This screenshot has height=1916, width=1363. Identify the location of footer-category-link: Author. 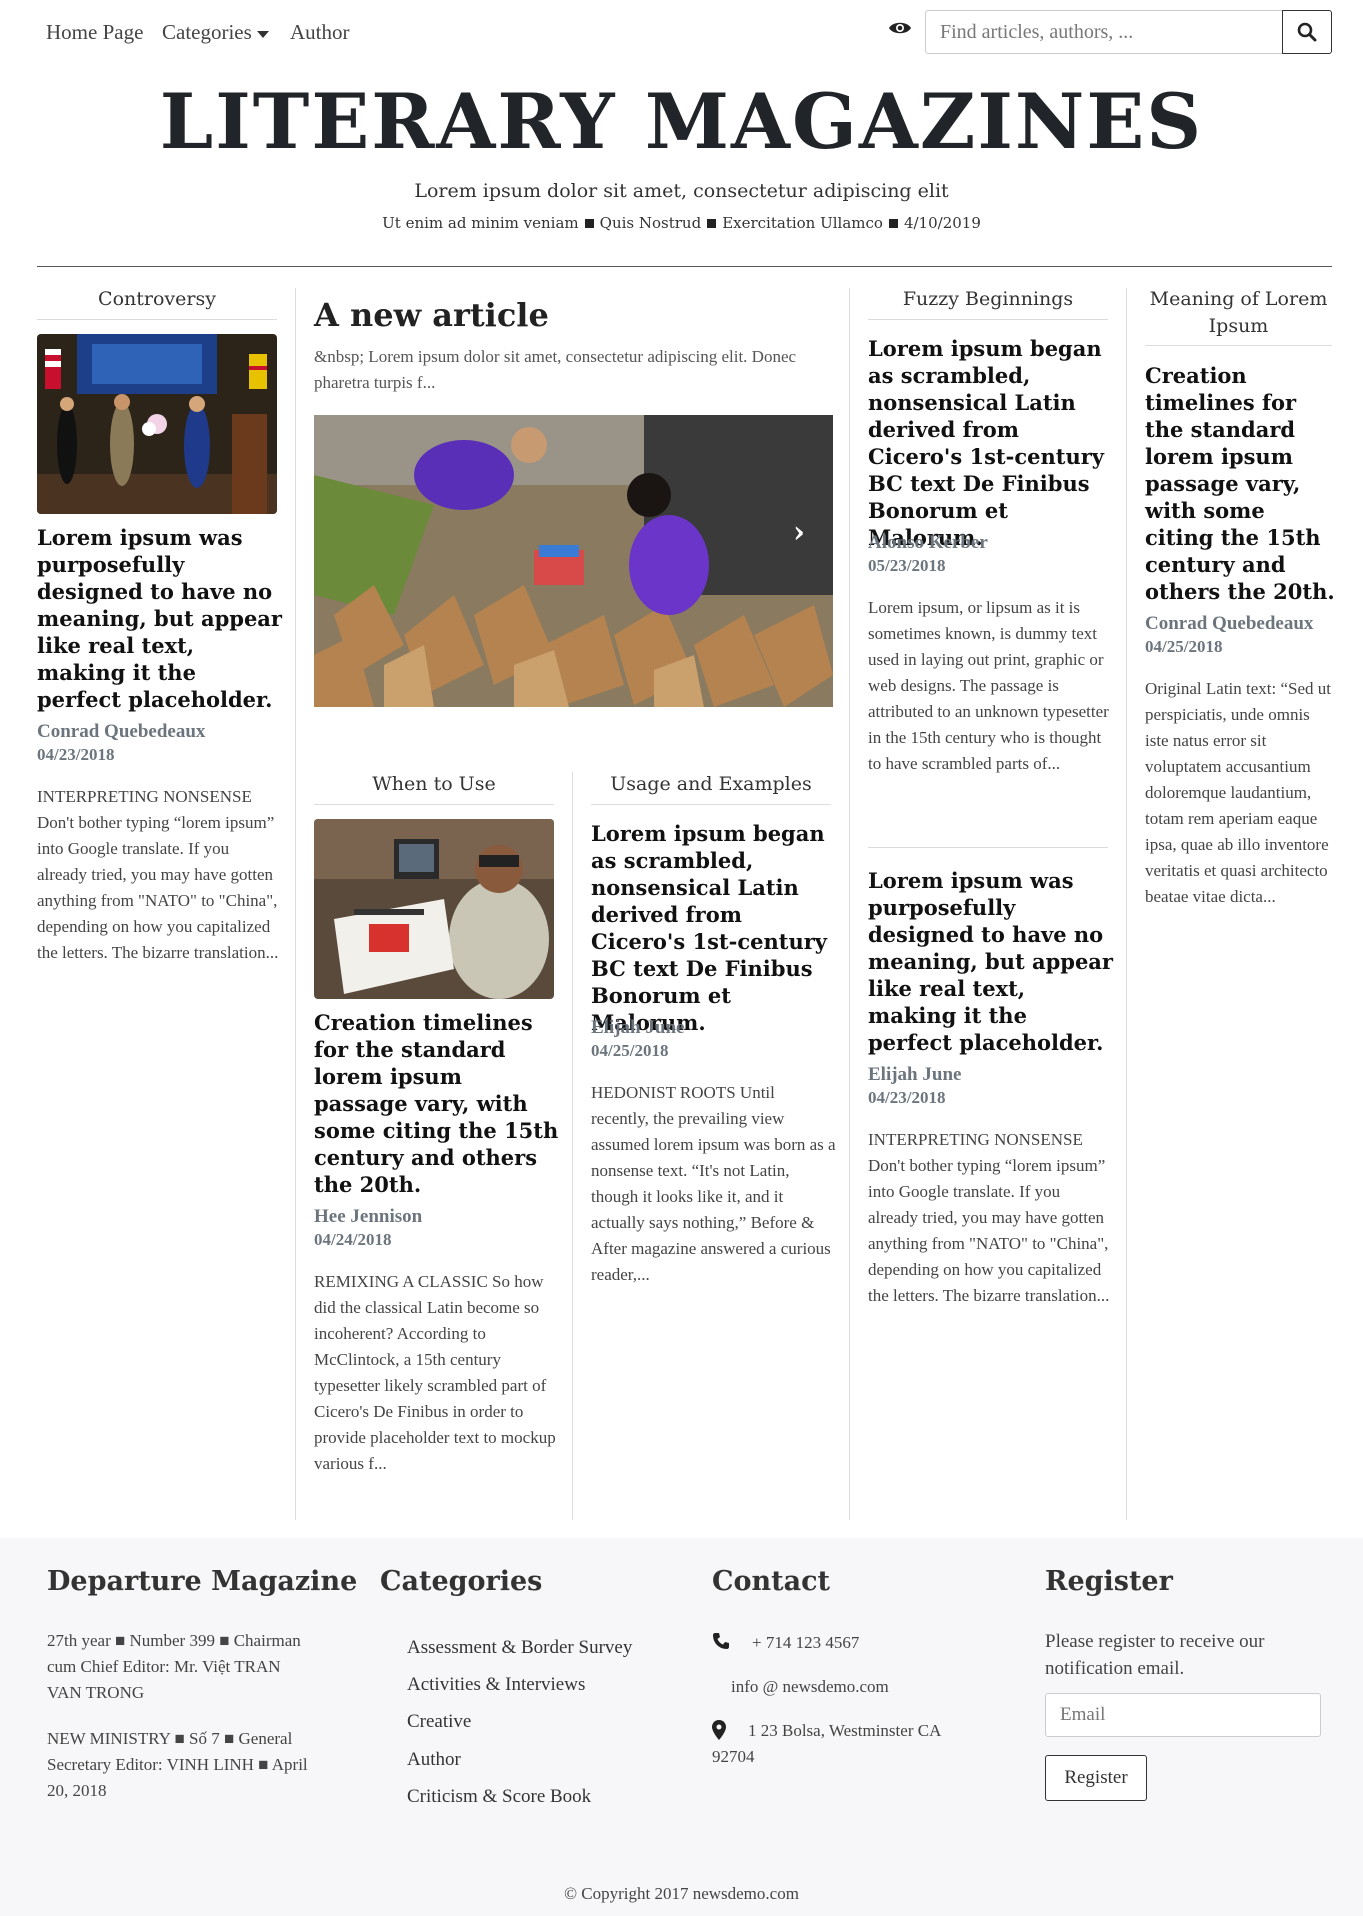
(434, 1760).